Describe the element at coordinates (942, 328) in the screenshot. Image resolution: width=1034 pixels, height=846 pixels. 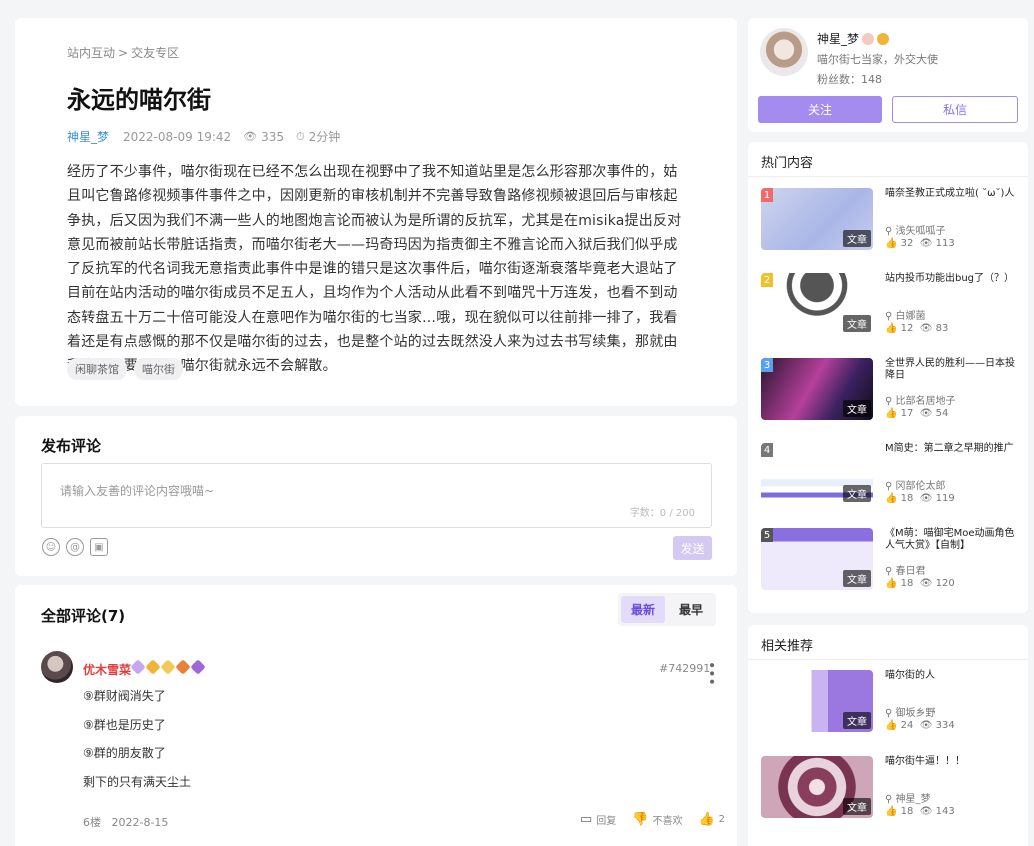
I see `item-views: 83` at that location.